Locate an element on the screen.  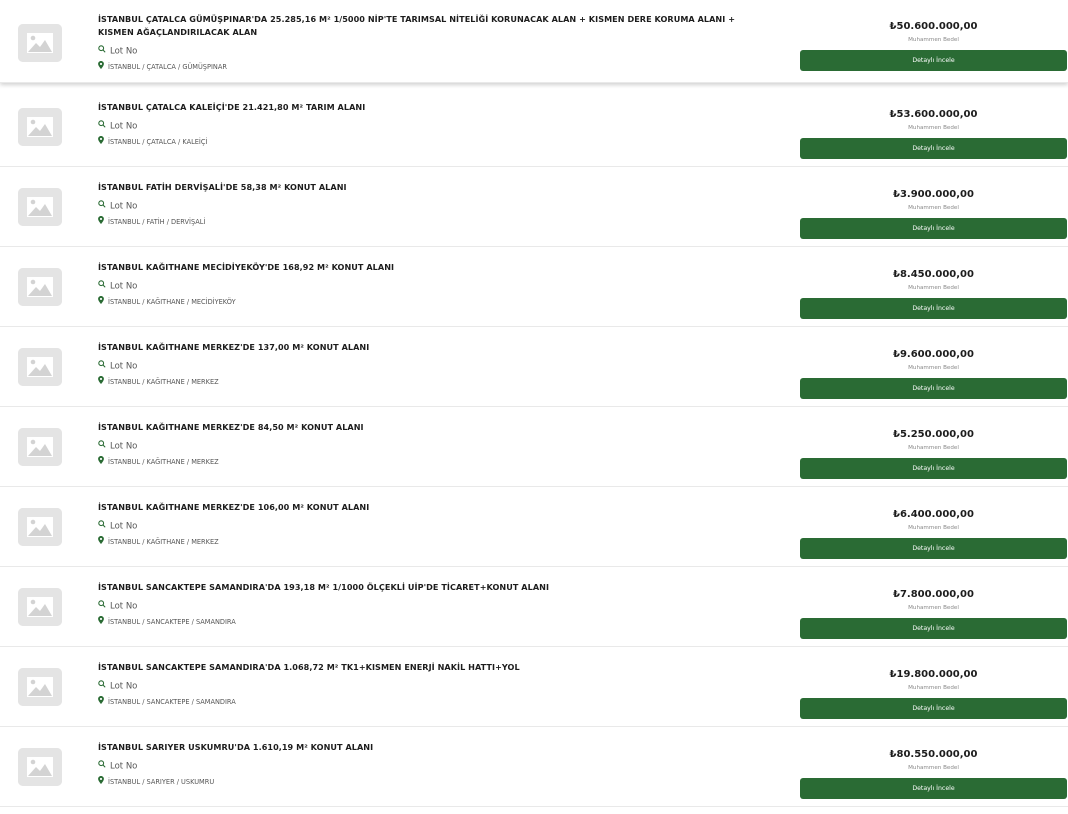
location-text: İSTANBUL / FATİH / DERVİŞALİ is located at coordinates (157, 222).